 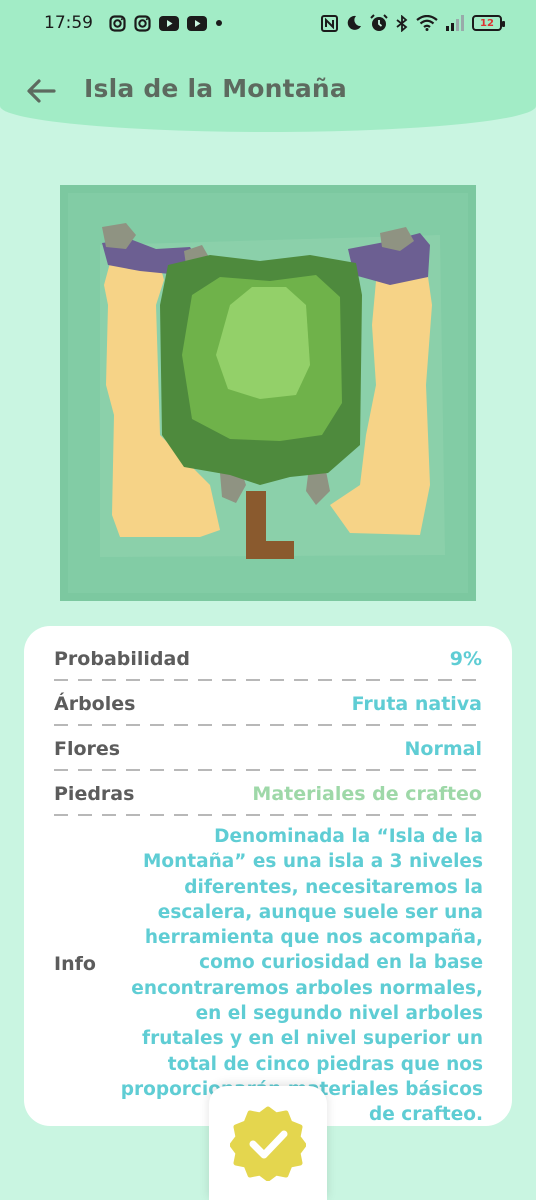 What do you see at coordinates (268, 659) in the screenshot?
I see `row-probabilidad: Probabilidad 9%` at bounding box center [268, 659].